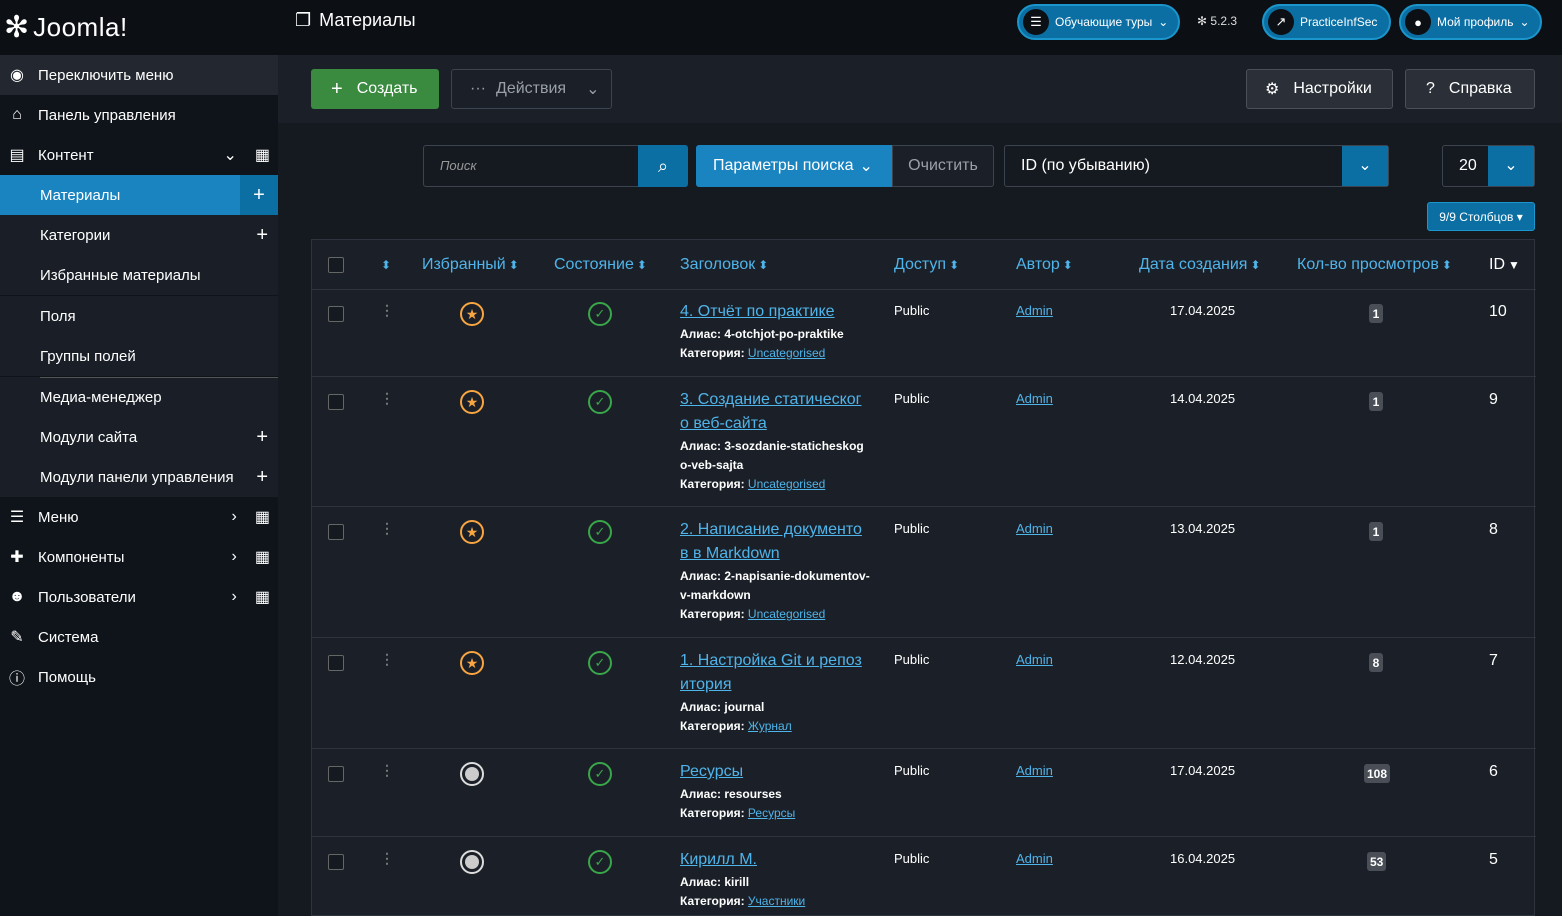  I want to click on site-link-button: ↗ PracticeInfSec, so click(1327, 22).